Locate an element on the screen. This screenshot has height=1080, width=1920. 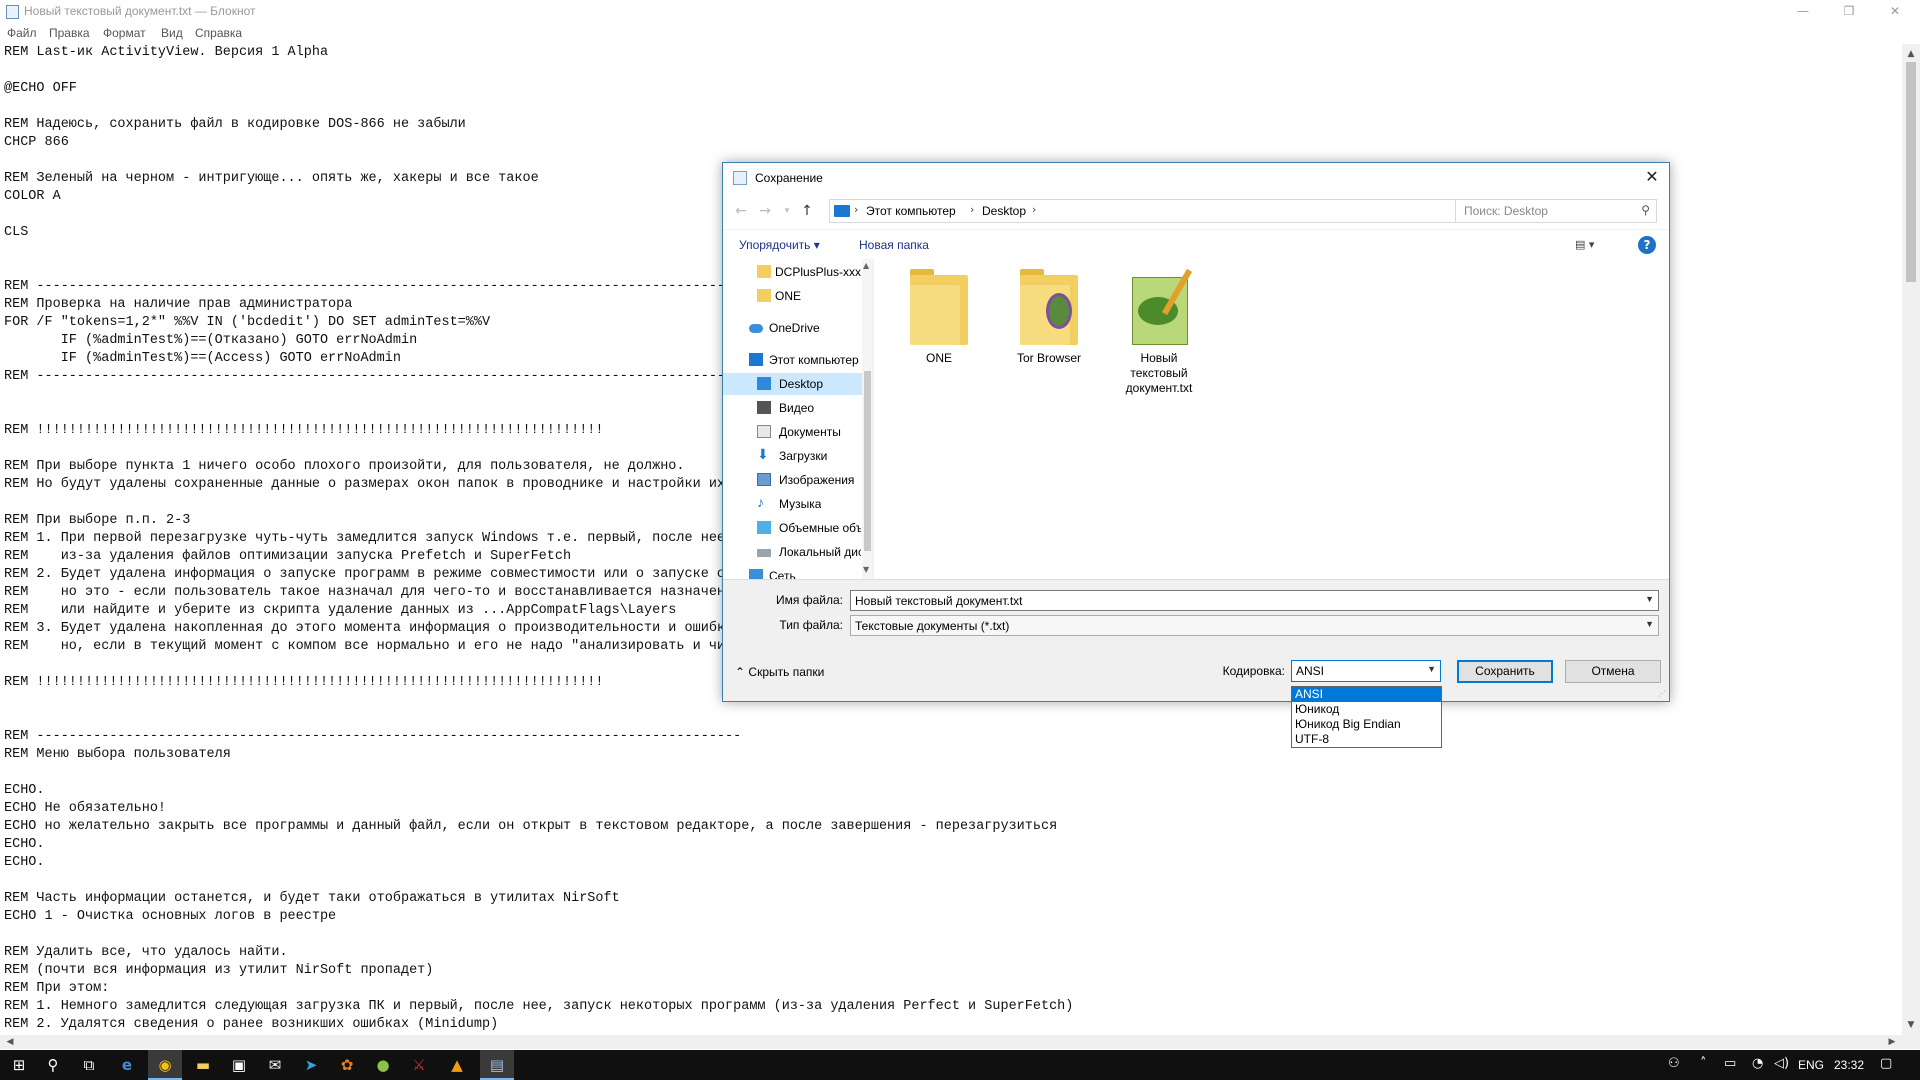
network-icon: ◔ is located at coordinates (1757, 1063).